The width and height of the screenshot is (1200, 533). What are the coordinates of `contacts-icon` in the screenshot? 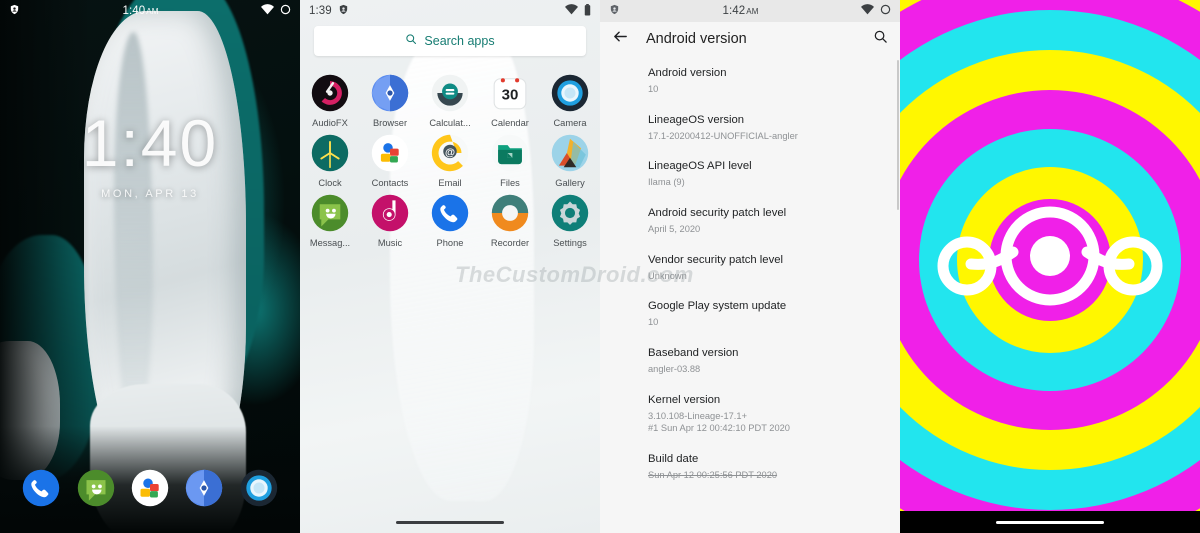 It's located at (390, 153).